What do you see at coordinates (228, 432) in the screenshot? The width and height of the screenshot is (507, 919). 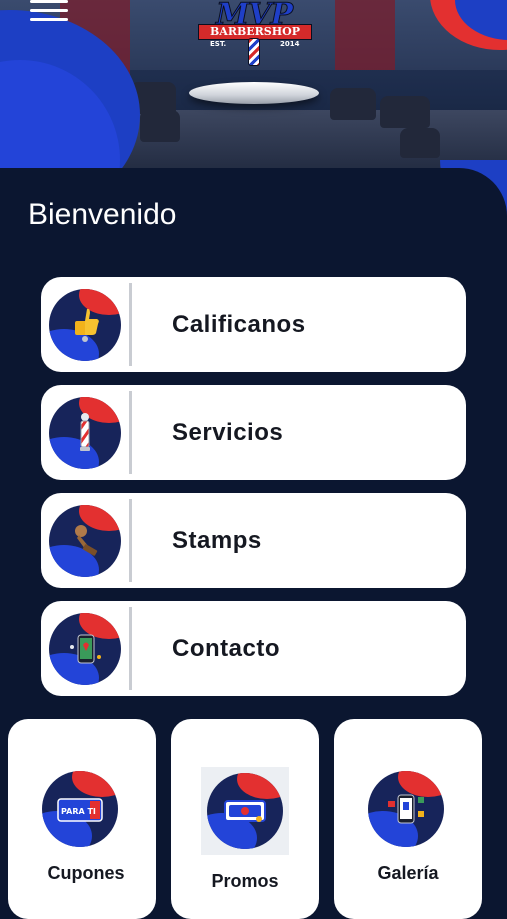 I see `menu-item-label: Servicios` at bounding box center [228, 432].